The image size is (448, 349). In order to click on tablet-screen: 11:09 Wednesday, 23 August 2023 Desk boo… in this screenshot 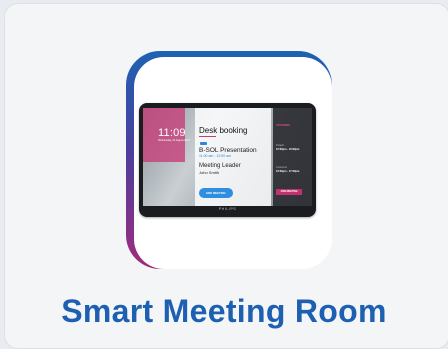, I will do `click(227, 157)`.